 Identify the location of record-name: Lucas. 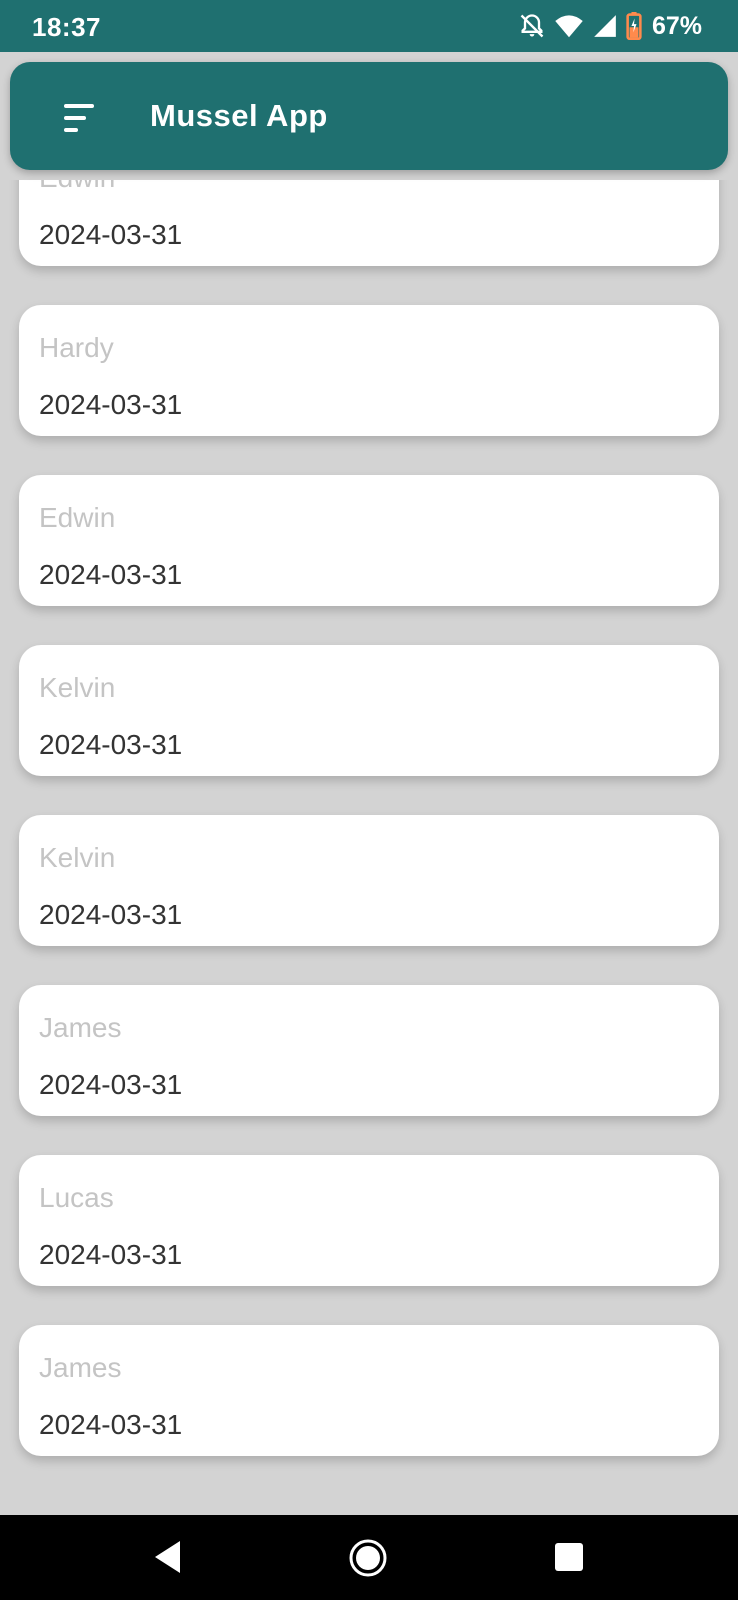
(76, 1197).